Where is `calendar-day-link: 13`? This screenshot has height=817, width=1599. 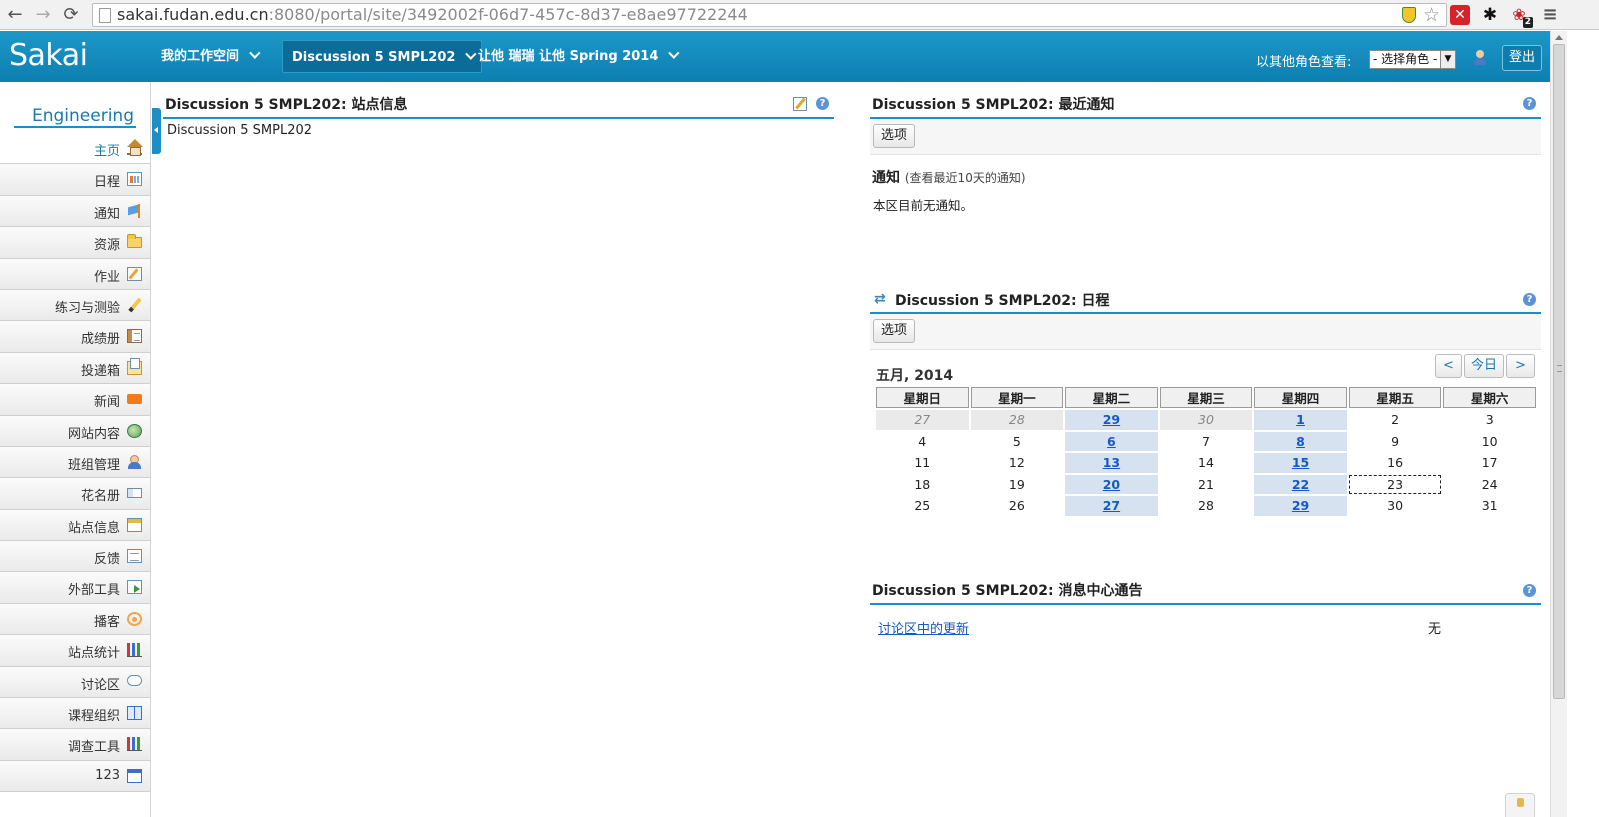 calendar-day-link: 13 is located at coordinates (1111, 462).